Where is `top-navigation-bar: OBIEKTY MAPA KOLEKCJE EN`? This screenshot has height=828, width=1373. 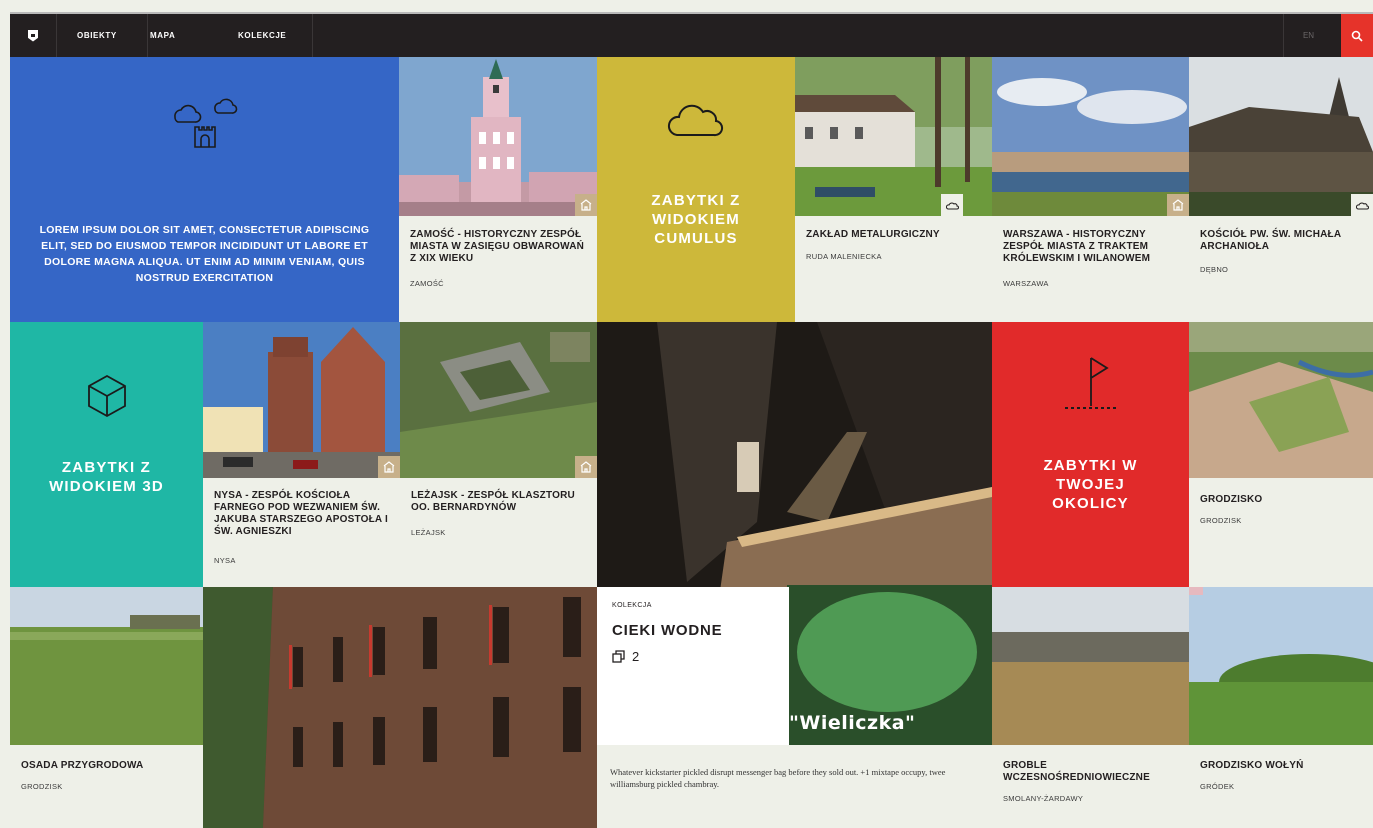
top-navigation-bar: OBIEKTY MAPA KOLEKCJE EN is located at coordinates (691, 34).